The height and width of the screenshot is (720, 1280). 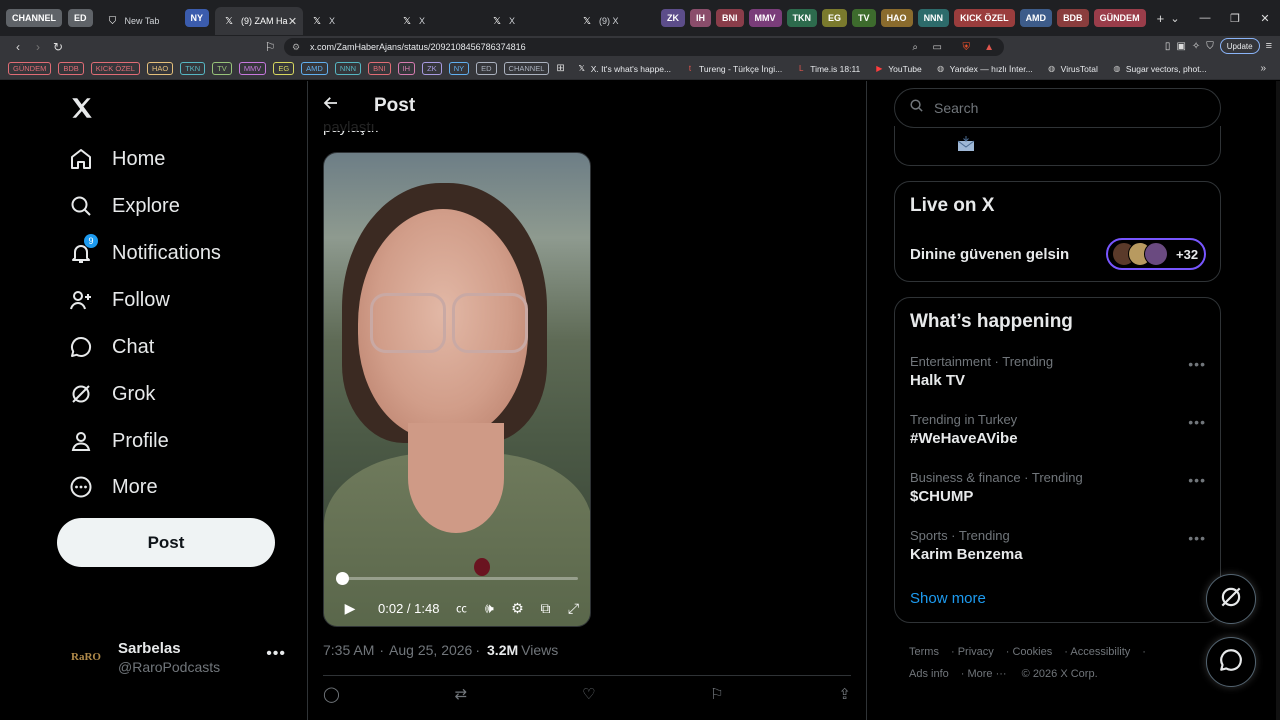 I want to click on bookmark-folder-chip: BNI, so click(x=379, y=68).